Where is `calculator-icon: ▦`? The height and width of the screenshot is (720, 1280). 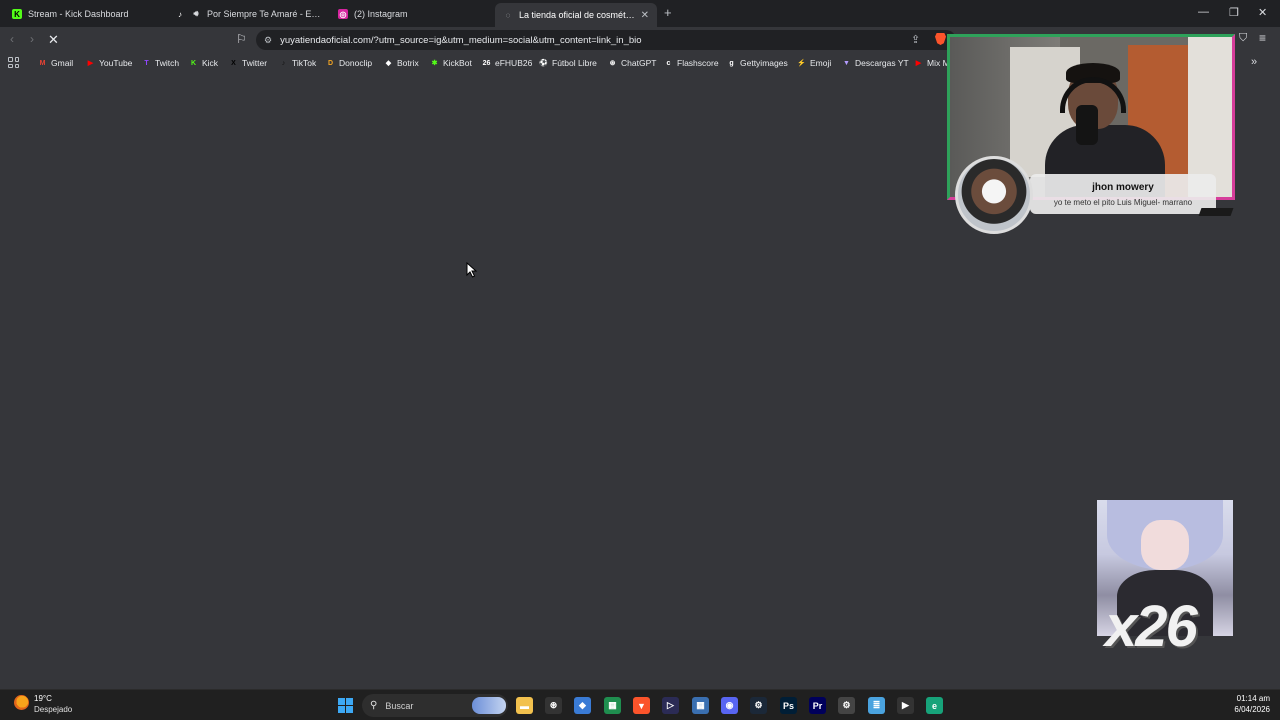
calculator-icon: ▦ is located at coordinates (700, 705).